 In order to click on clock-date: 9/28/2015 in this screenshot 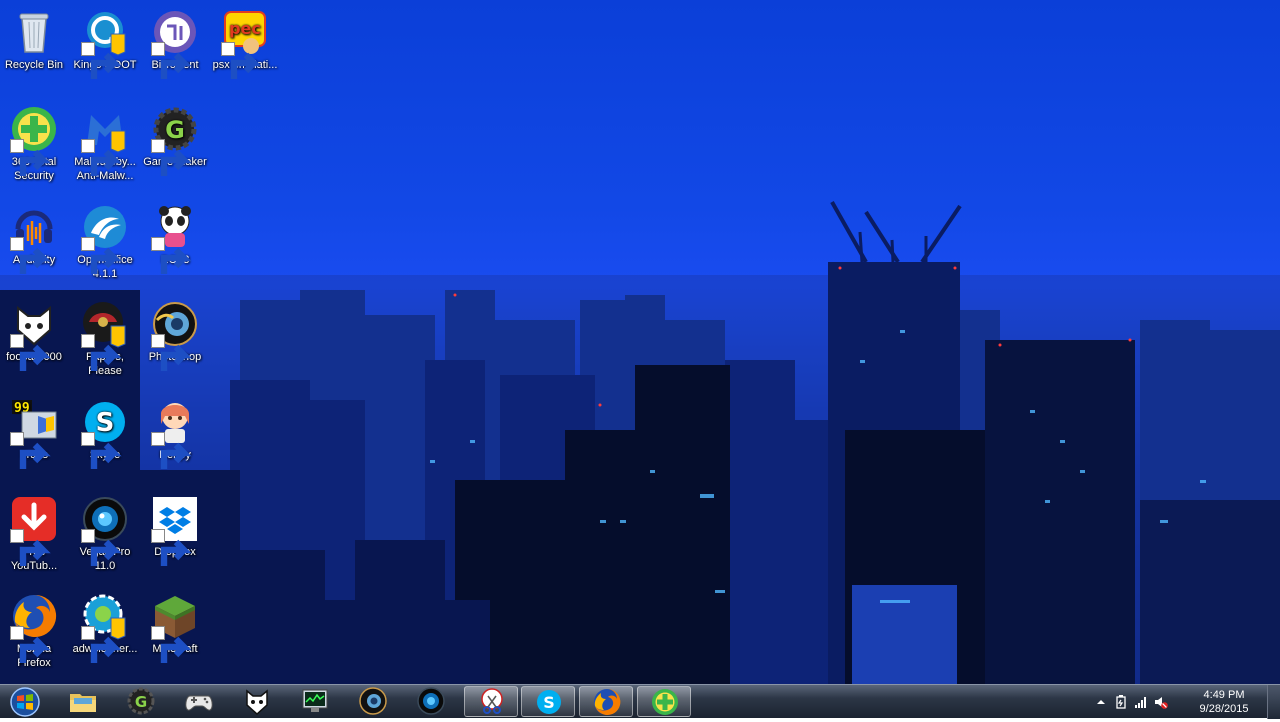, I will do `click(1224, 709)`.